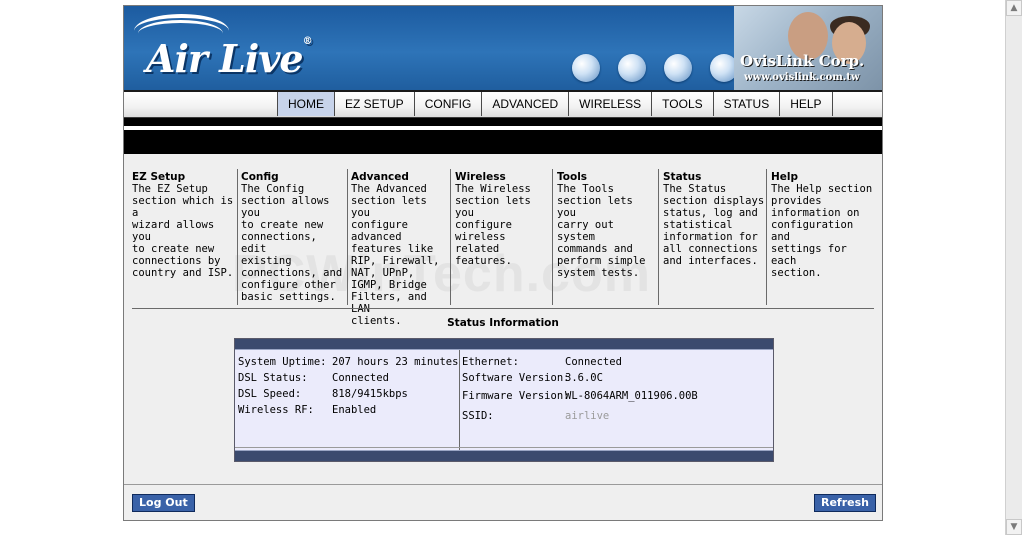  What do you see at coordinates (593, 362) in the screenshot?
I see `ethernet-value: Connected` at bounding box center [593, 362].